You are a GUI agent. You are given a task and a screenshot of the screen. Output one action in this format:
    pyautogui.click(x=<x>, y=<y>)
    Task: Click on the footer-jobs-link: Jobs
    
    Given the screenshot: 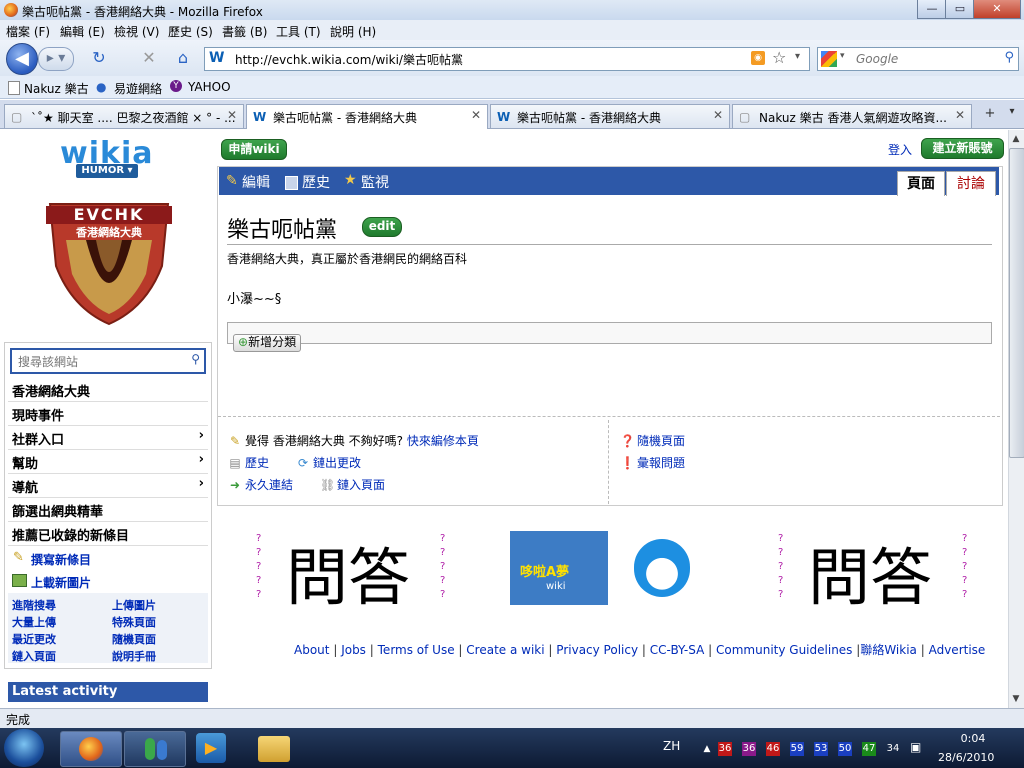 What is the action you would take?
    pyautogui.click(x=353, y=650)
    